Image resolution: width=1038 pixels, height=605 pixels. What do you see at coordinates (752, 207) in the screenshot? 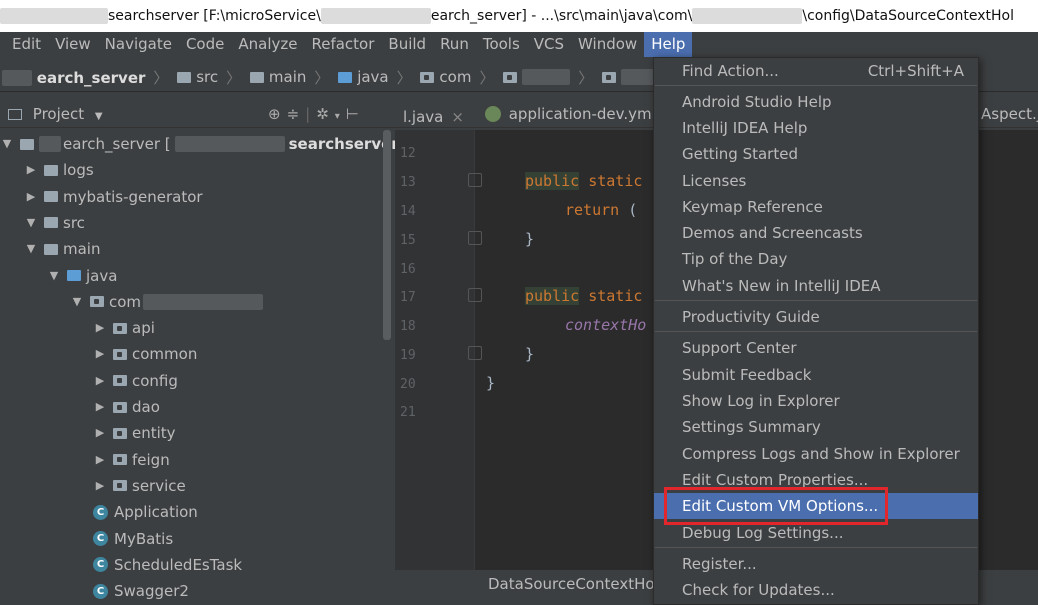
I see `menu-item-label: Keymap Reference` at bounding box center [752, 207].